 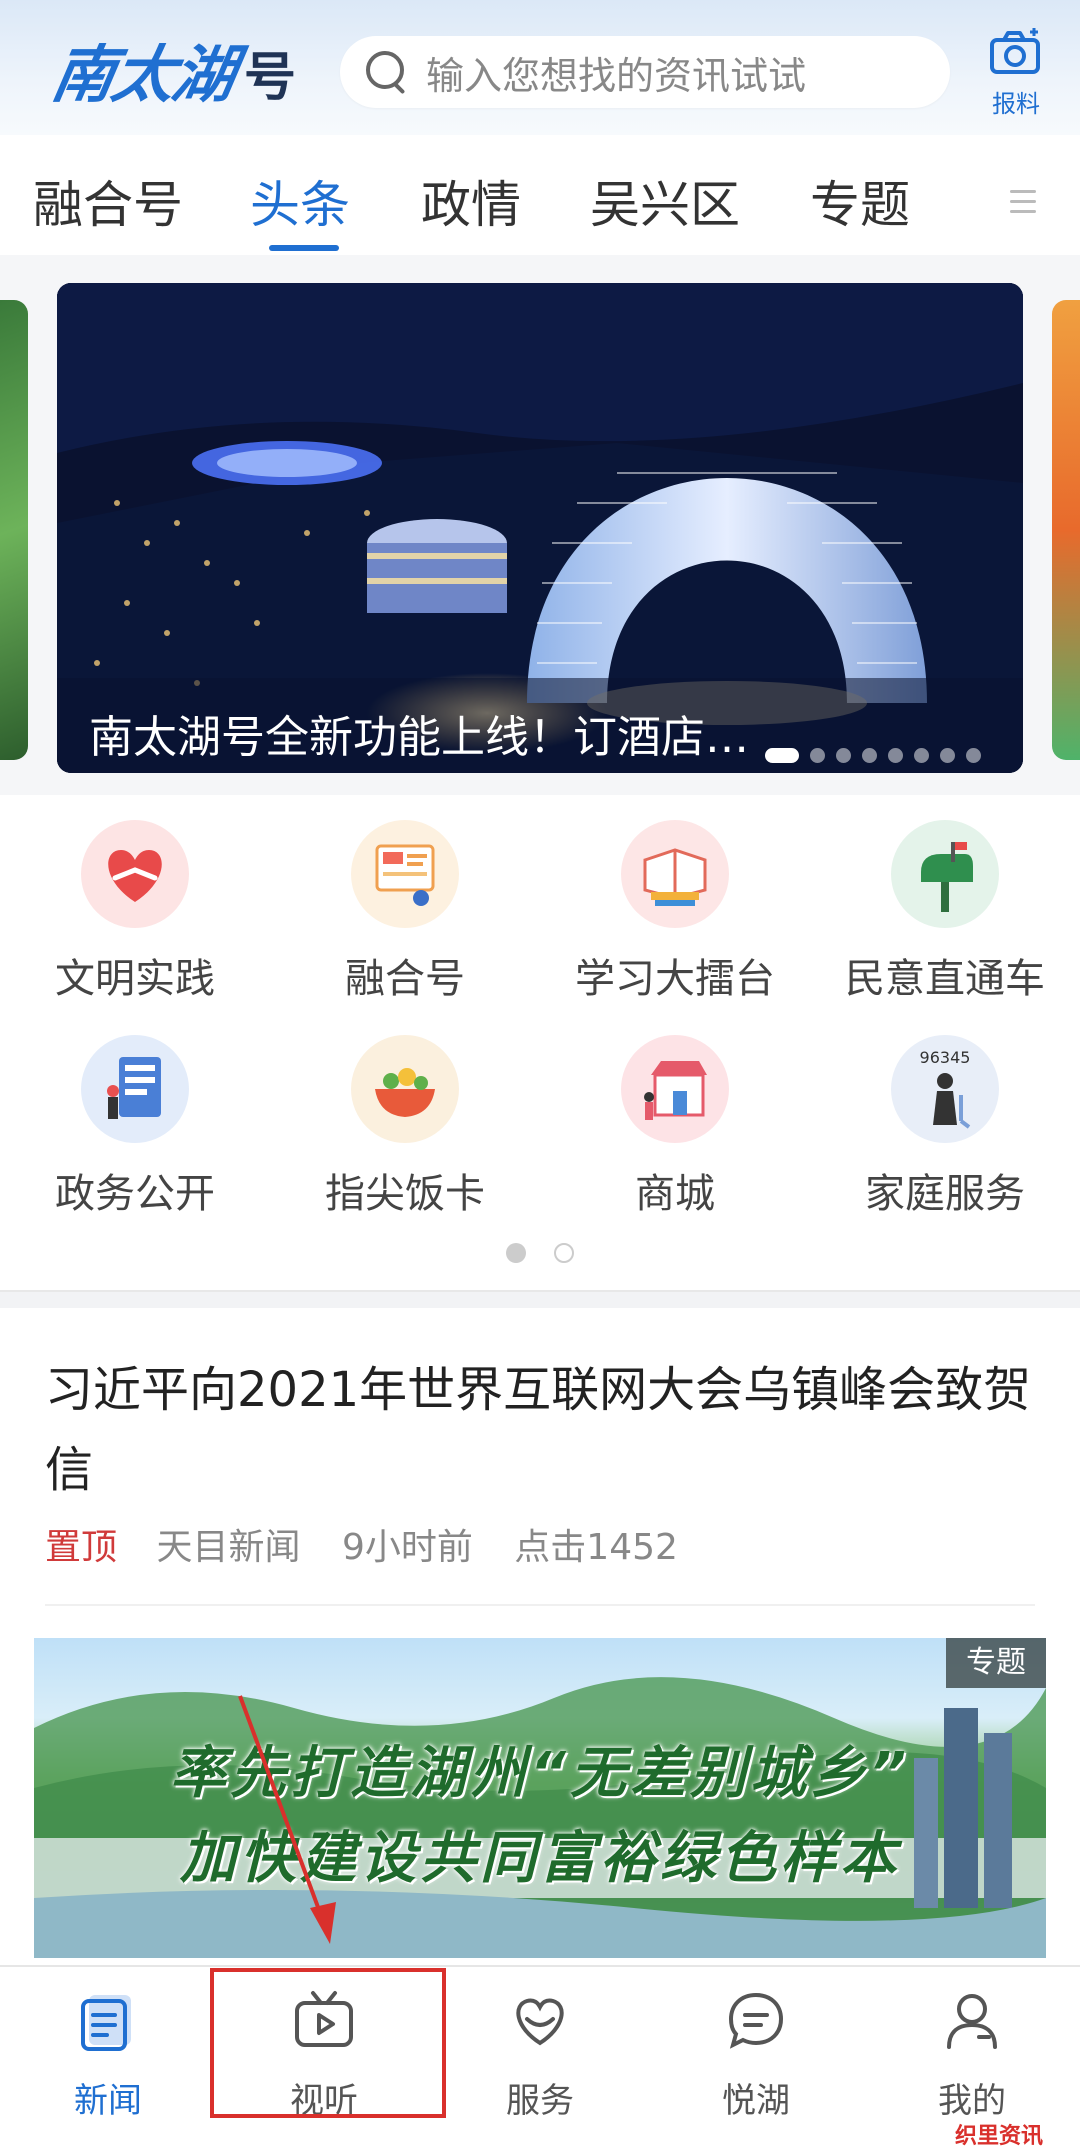 What do you see at coordinates (675, 874) in the screenshot?
I see `books-icon` at bounding box center [675, 874].